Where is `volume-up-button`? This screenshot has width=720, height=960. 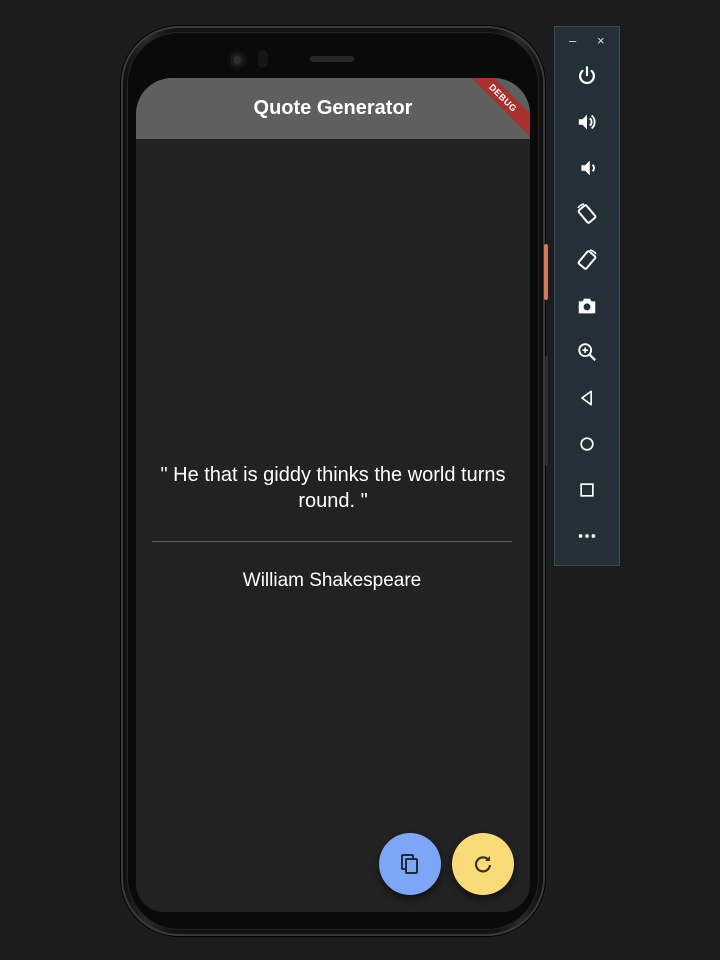
volume-up-button is located at coordinates (587, 122).